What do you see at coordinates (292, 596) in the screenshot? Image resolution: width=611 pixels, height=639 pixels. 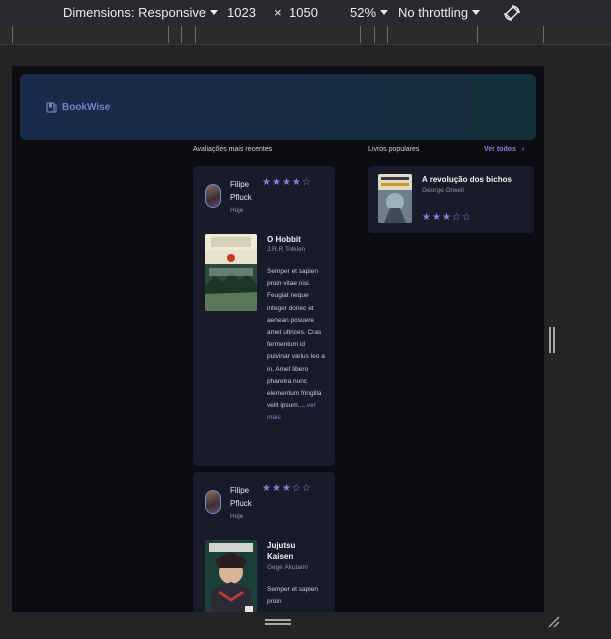 I see `review-description: Semper et sapien proin` at bounding box center [292, 596].